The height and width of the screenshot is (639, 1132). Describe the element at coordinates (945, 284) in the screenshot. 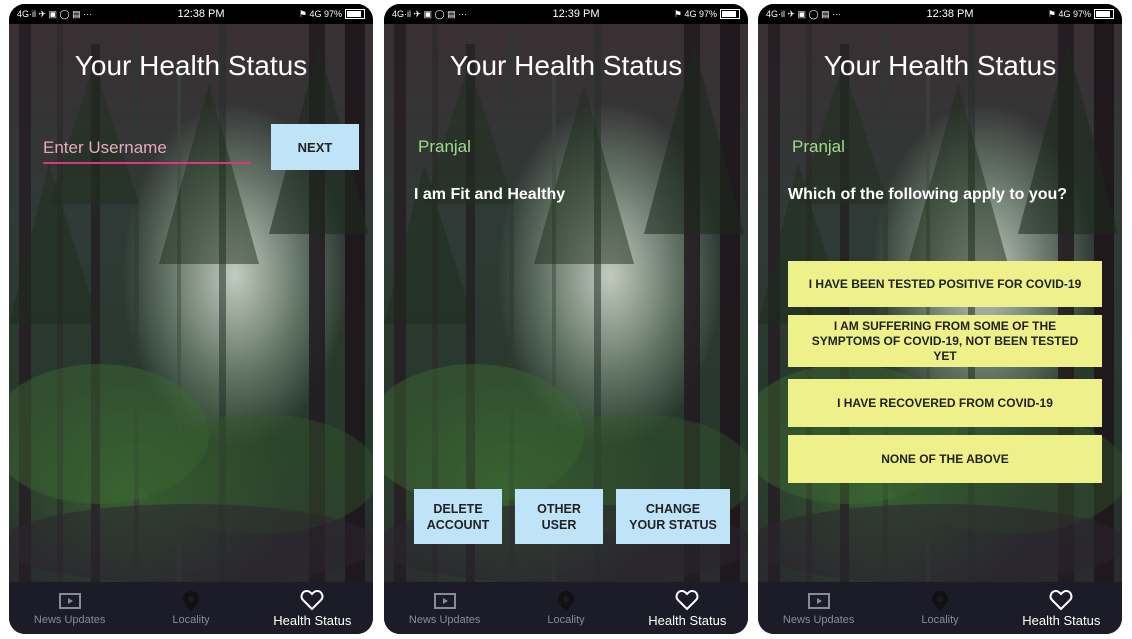

I see `option-tested-positive-button: I HAVE BEEN TESTED POSITIVE FOR COVID-19` at that location.